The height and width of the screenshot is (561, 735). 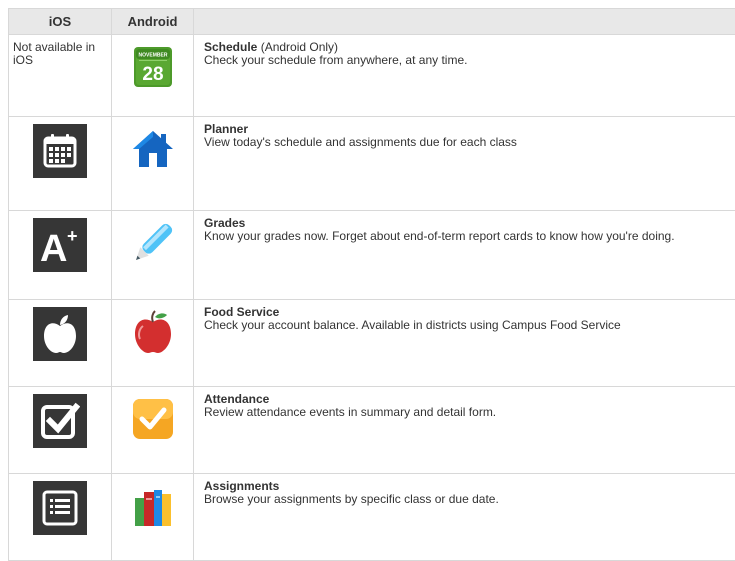 I want to click on ios-not-available-text: Not available in iOS, so click(x=60, y=51).